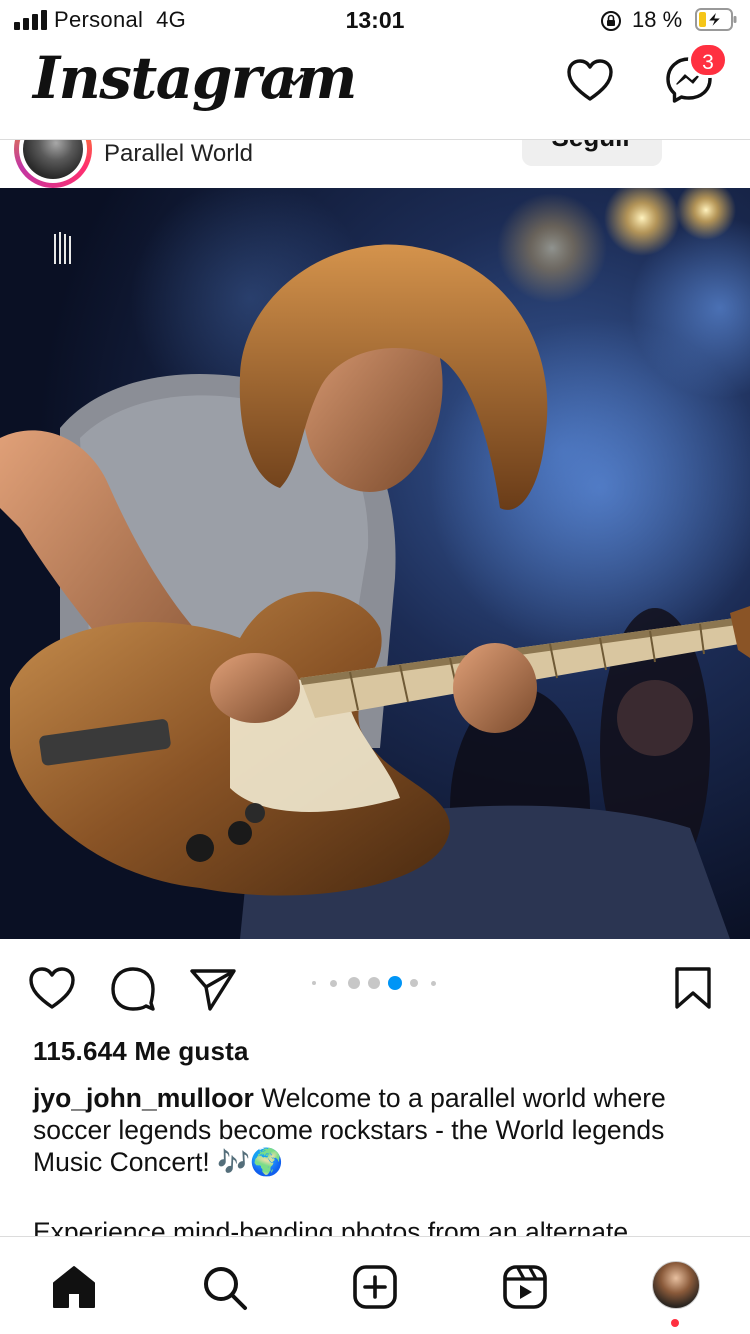  Describe the element at coordinates (525, 1287) in the screenshot. I see `reels-icon` at that location.